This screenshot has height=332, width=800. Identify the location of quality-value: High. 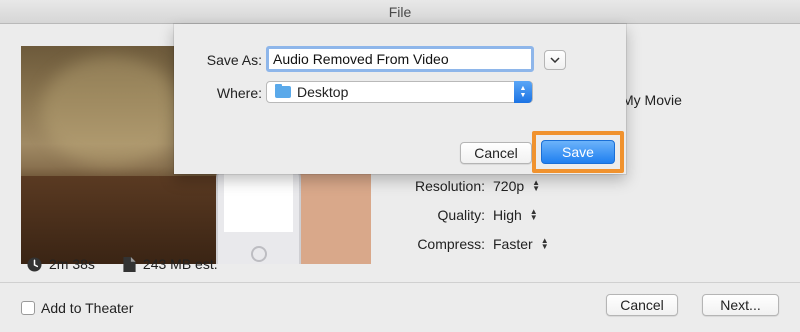
(507, 215).